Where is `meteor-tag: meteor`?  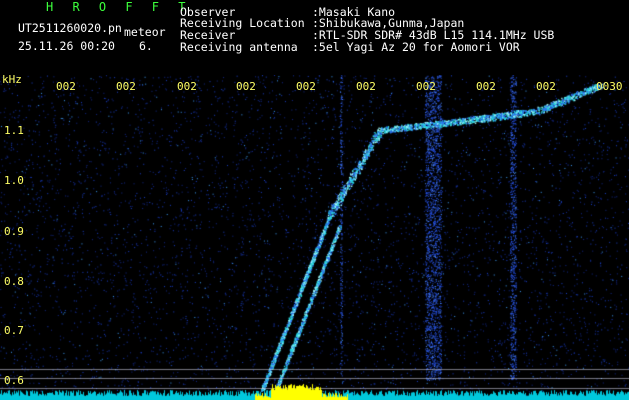 meteor-tag: meteor is located at coordinates (145, 32).